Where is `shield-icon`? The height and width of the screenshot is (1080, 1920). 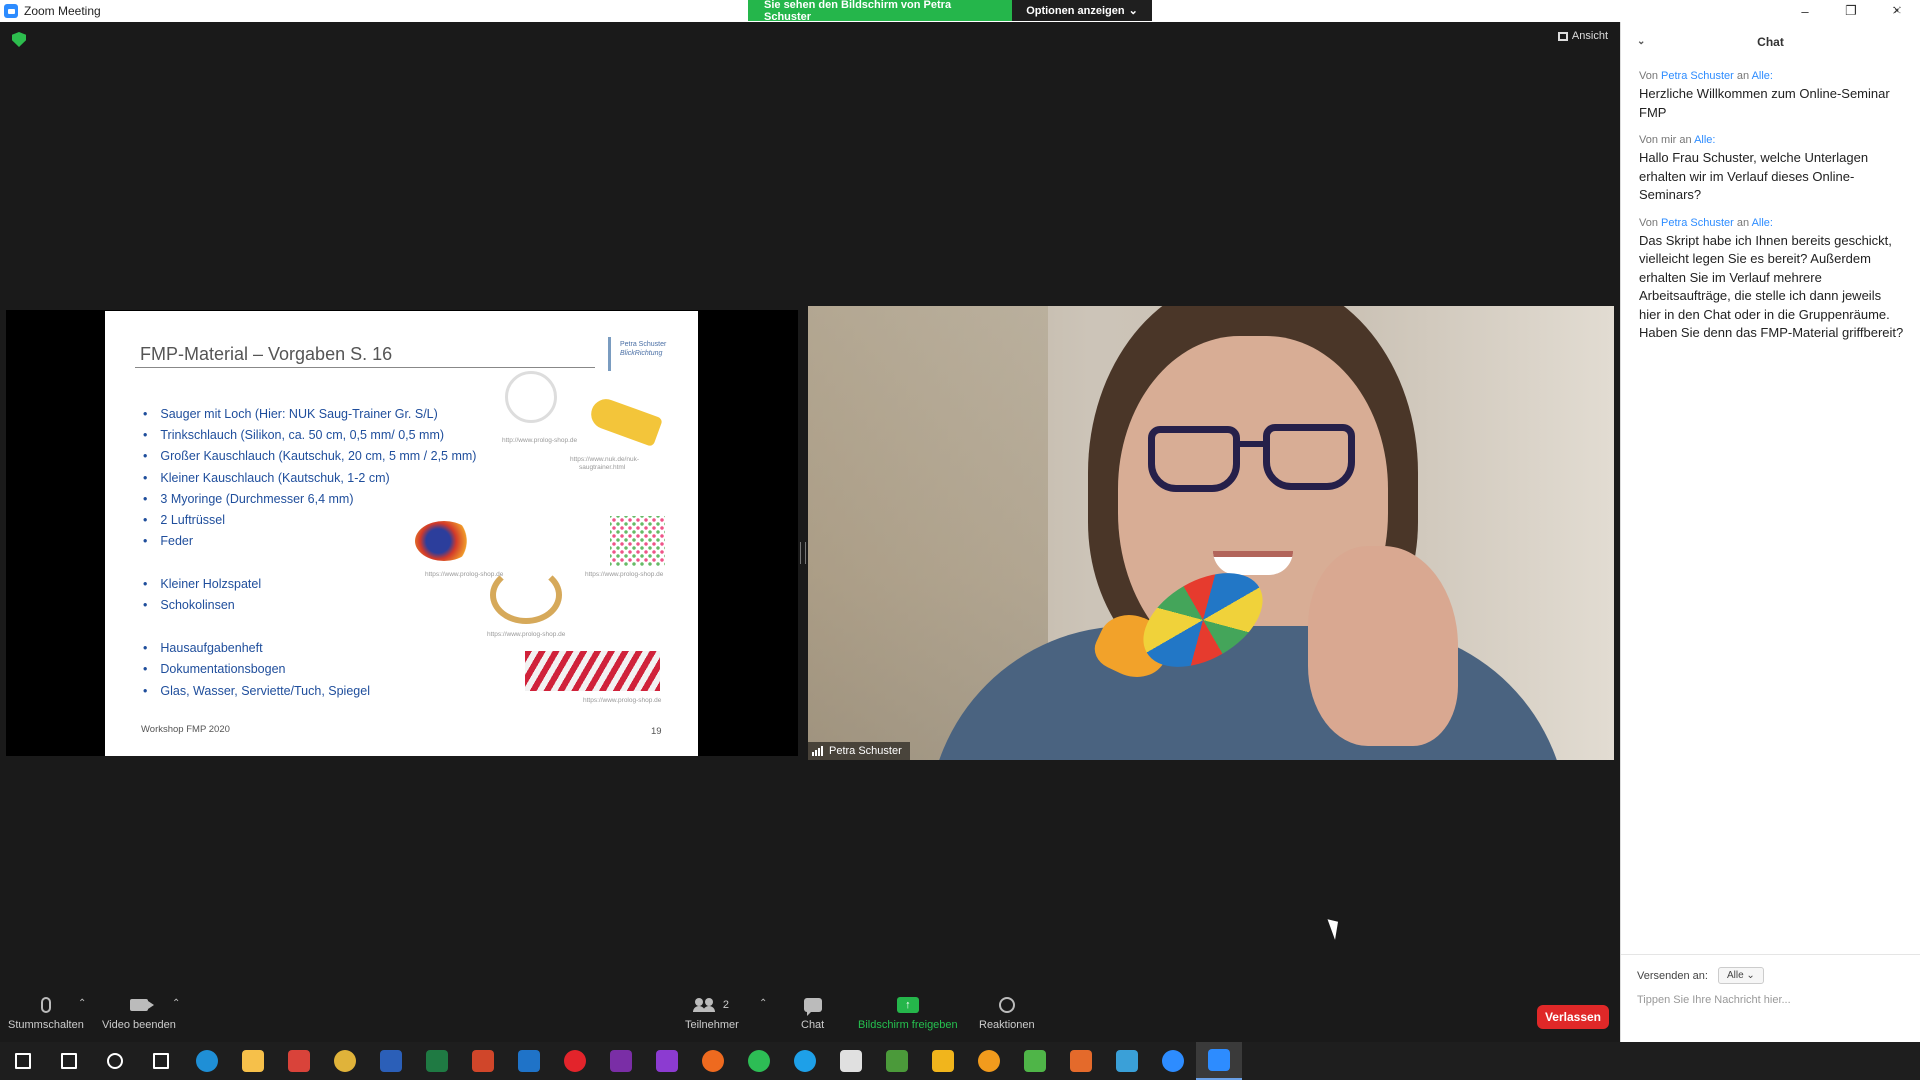 shield-icon is located at coordinates (19, 39).